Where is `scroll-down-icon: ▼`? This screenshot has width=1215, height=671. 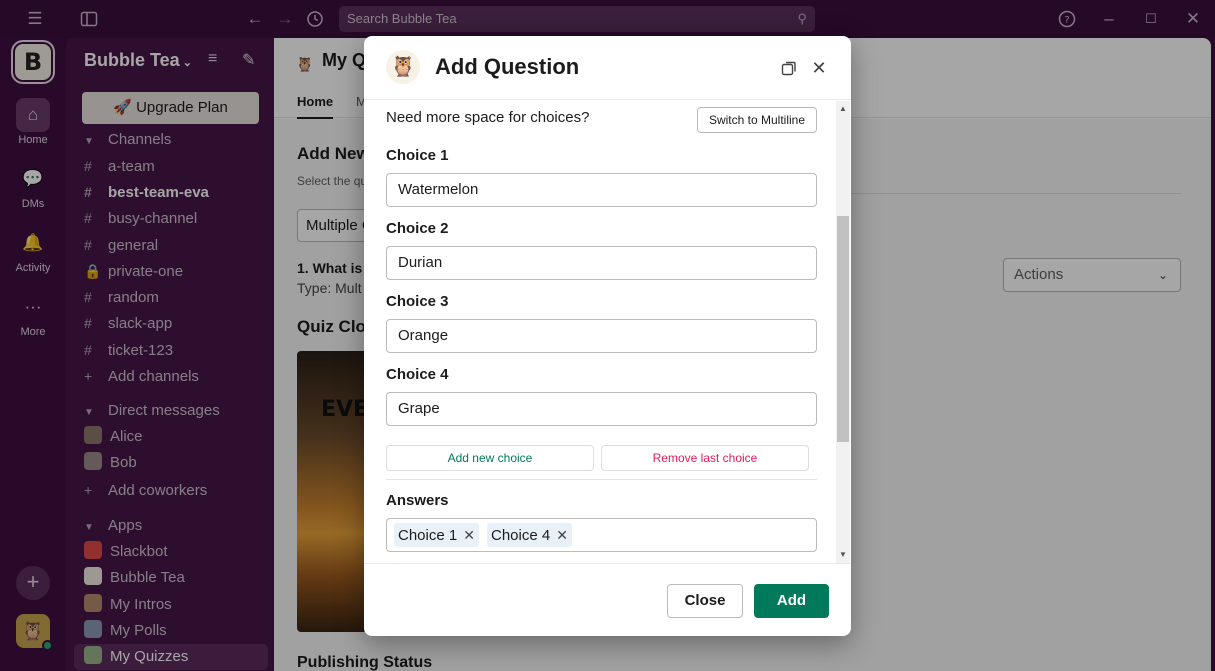 scroll-down-icon: ▼ is located at coordinates (843, 554).